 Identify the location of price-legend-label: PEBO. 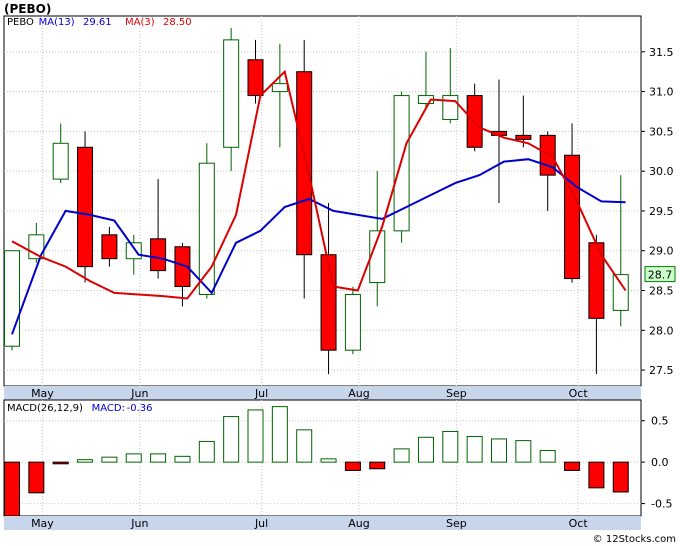
(20, 22).